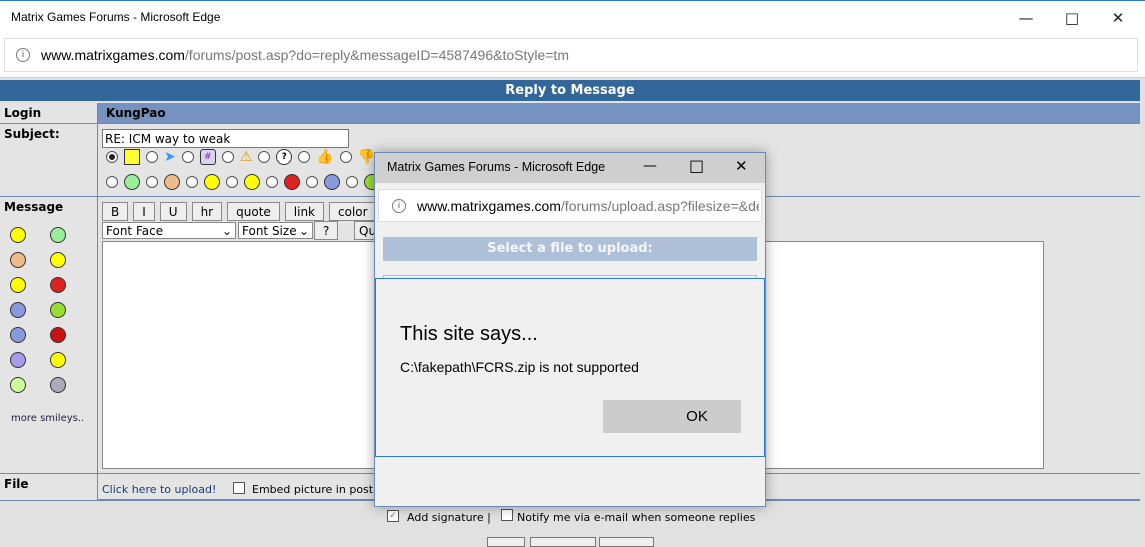  What do you see at coordinates (34, 207) in the screenshot?
I see `message-label: Message` at bounding box center [34, 207].